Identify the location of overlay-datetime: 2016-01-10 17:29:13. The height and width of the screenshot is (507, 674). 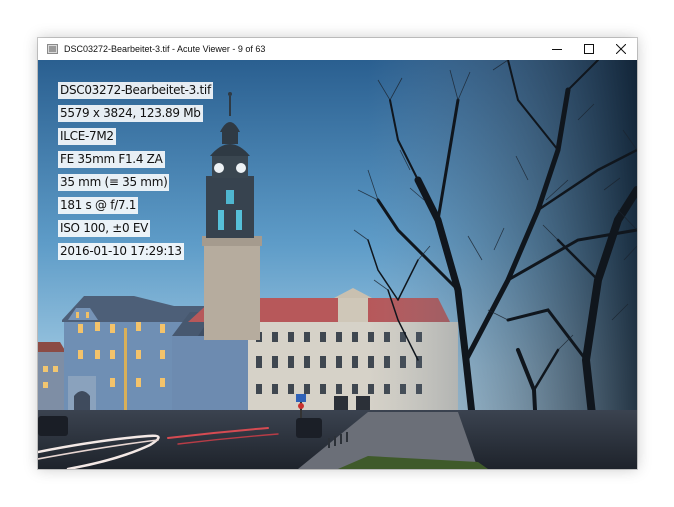
(121, 251).